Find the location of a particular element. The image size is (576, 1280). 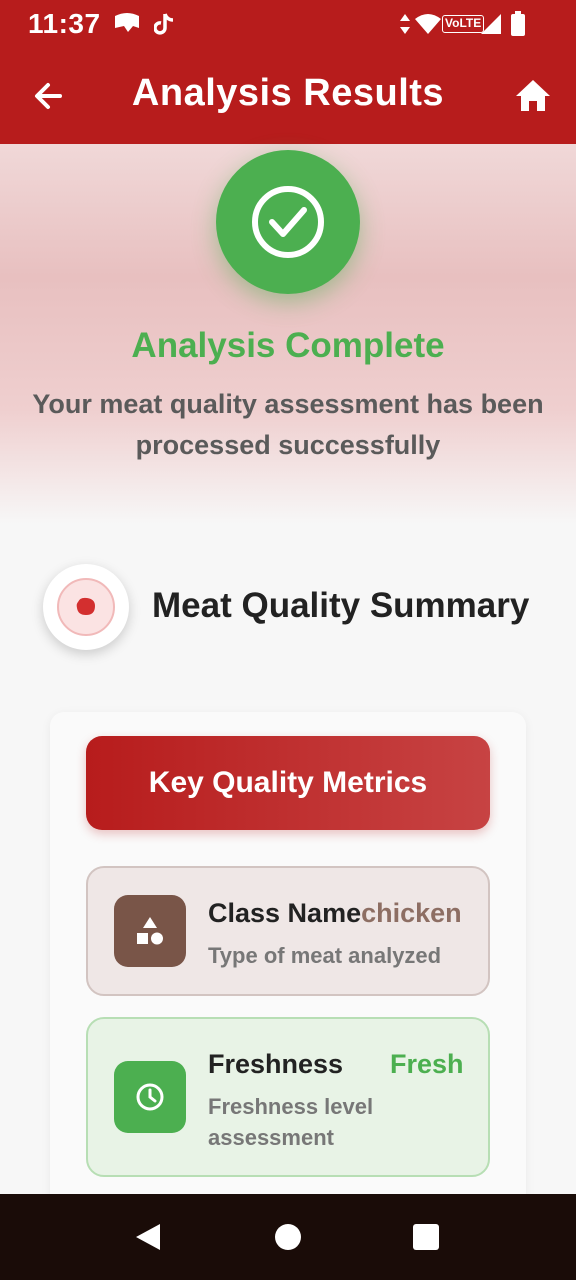

summary-title: Meat Quality Summary is located at coordinates (341, 605).